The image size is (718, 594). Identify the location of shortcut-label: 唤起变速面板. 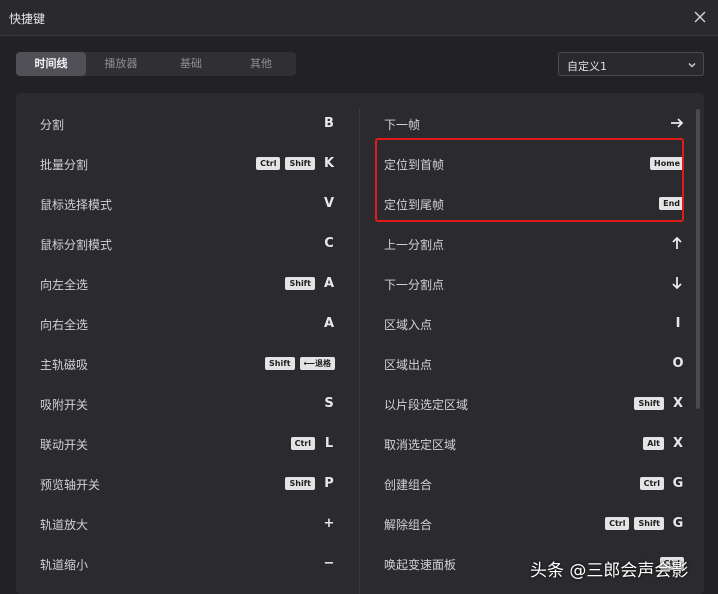
(420, 565).